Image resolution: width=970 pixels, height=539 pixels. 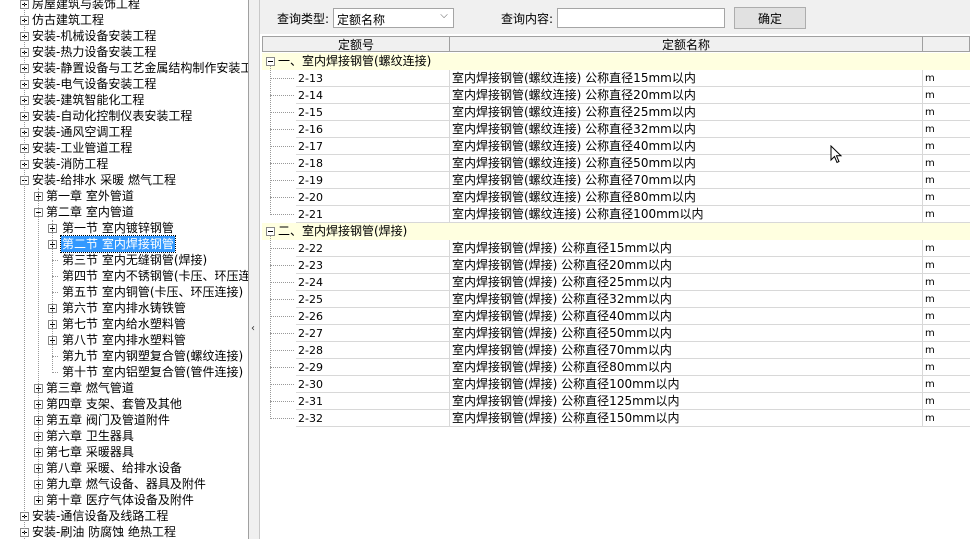 I want to click on confirm-button: 确定, so click(x=770, y=18).